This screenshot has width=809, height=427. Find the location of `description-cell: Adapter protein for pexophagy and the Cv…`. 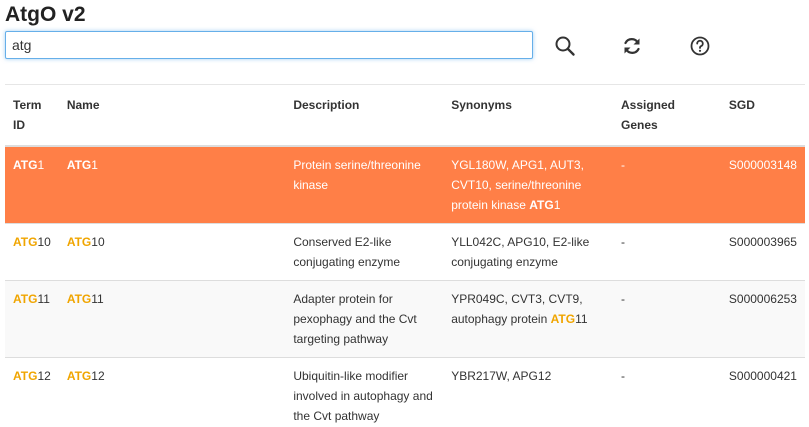

description-cell: Adapter protein for pexophagy and the Cv… is located at coordinates (364, 319).